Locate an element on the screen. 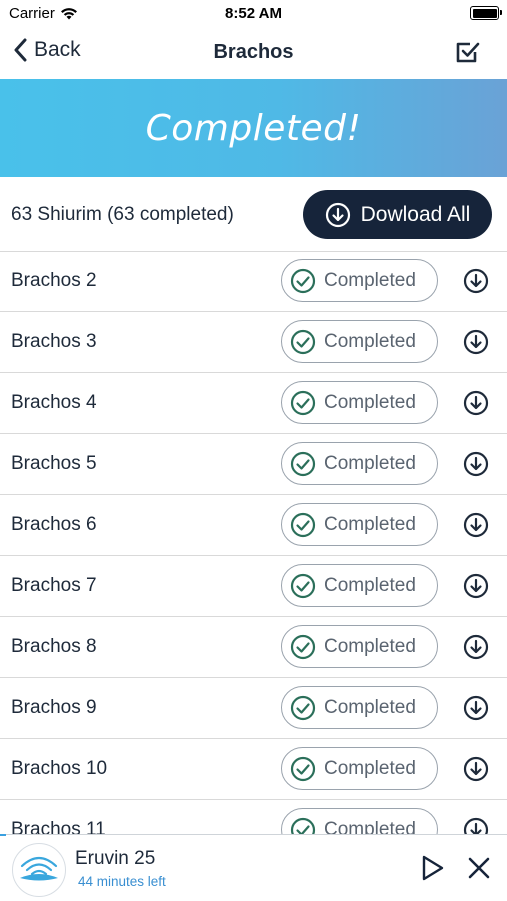 The image size is (507, 901). podcast-logo is located at coordinates (39, 870).